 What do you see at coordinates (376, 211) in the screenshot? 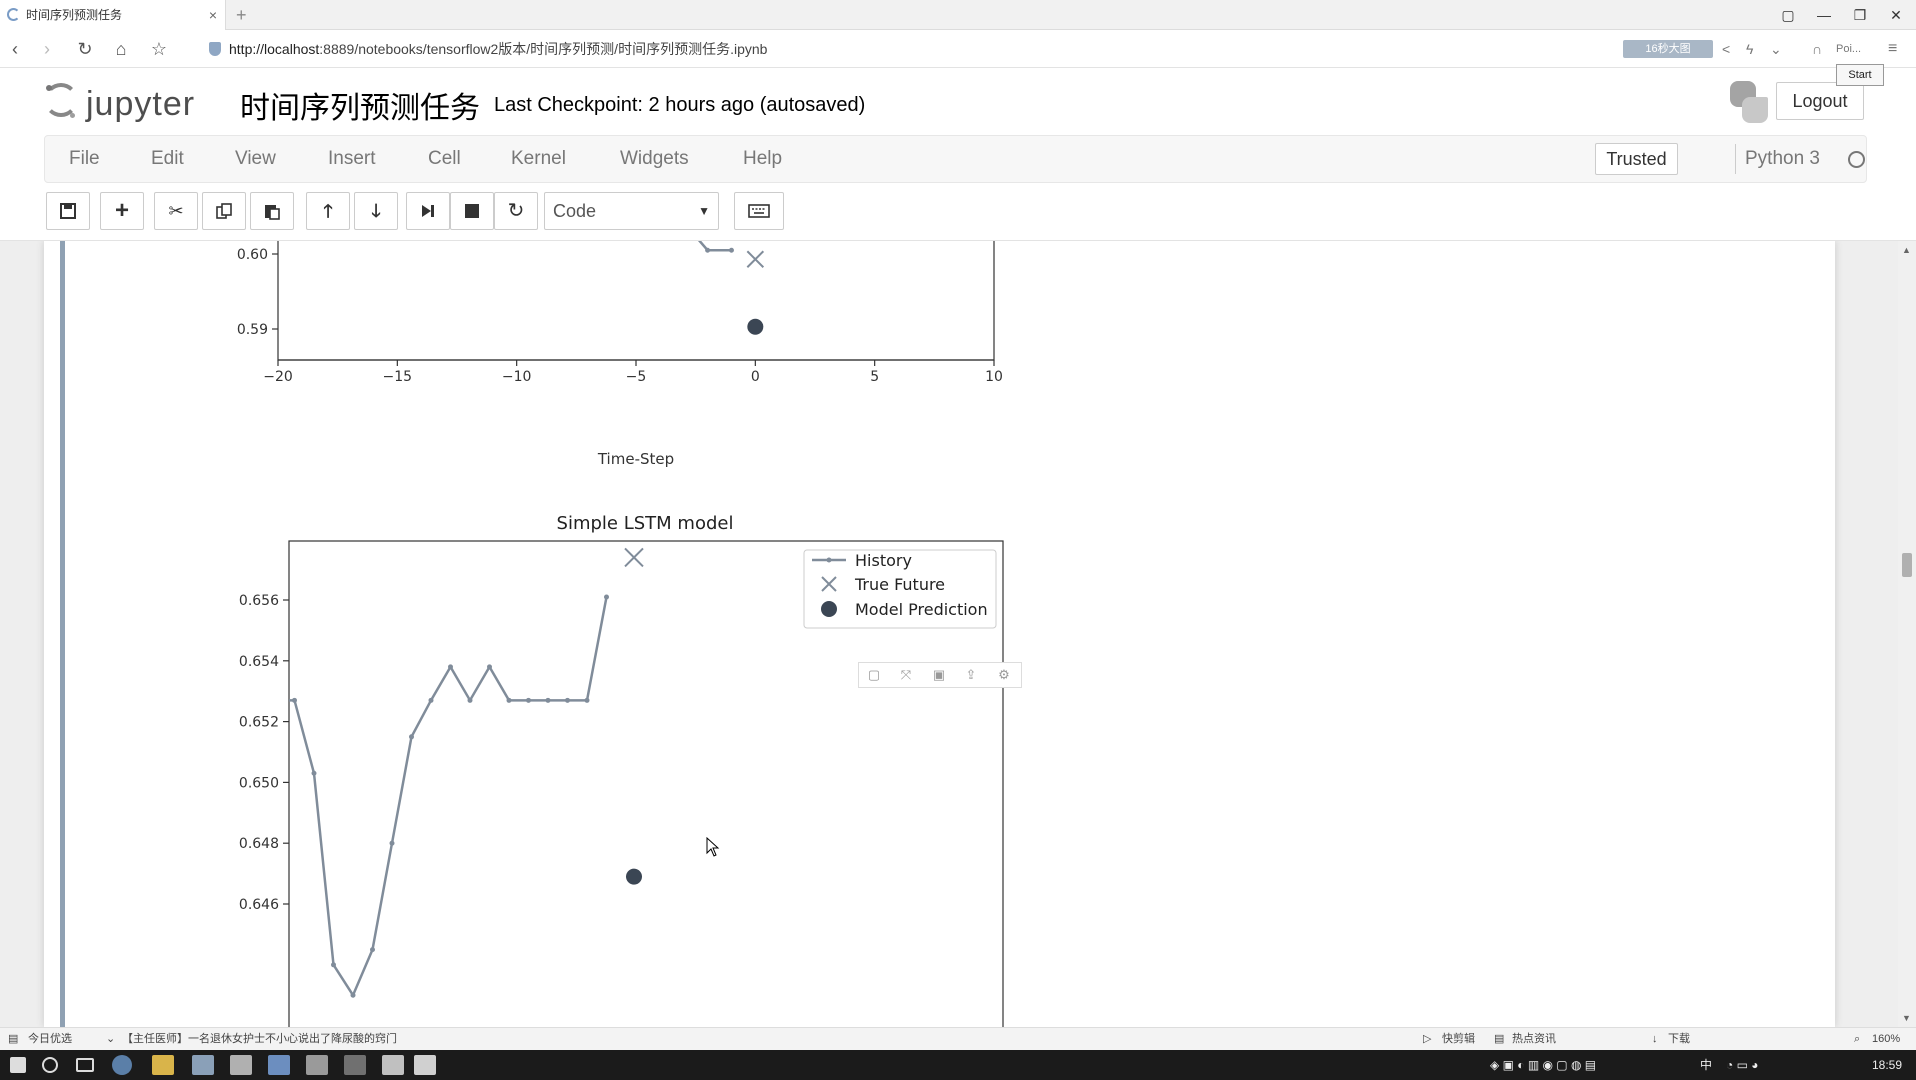
I see `move-down-button: 🡓` at bounding box center [376, 211].